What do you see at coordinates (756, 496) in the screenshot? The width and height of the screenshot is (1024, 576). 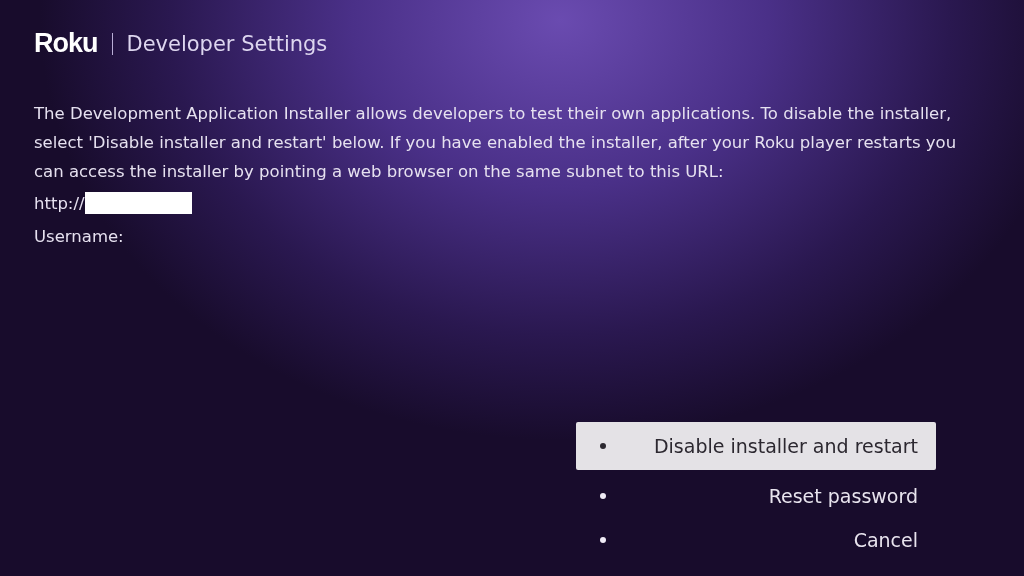 I see `menu-item: Reset password` at bounding box center [756, 496].